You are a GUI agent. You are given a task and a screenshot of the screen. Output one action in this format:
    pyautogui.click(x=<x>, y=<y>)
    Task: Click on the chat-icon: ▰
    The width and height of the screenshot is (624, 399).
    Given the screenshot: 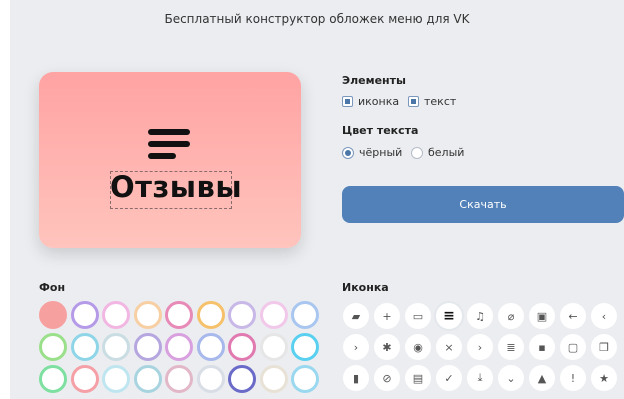 What is the action you would take?
    pyautogui.click(x=356, y=316)
    